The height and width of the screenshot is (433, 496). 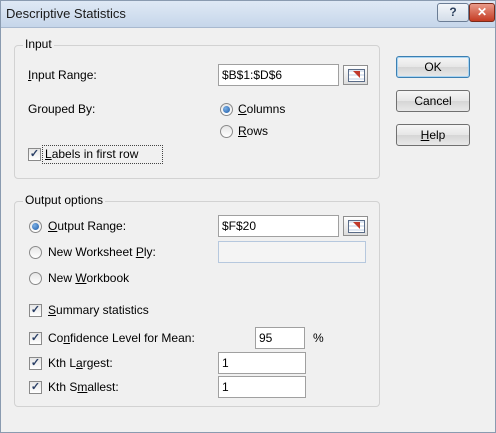 I want to click on input-range-field: $B$1:$D$6, so click(x=278, y=75).